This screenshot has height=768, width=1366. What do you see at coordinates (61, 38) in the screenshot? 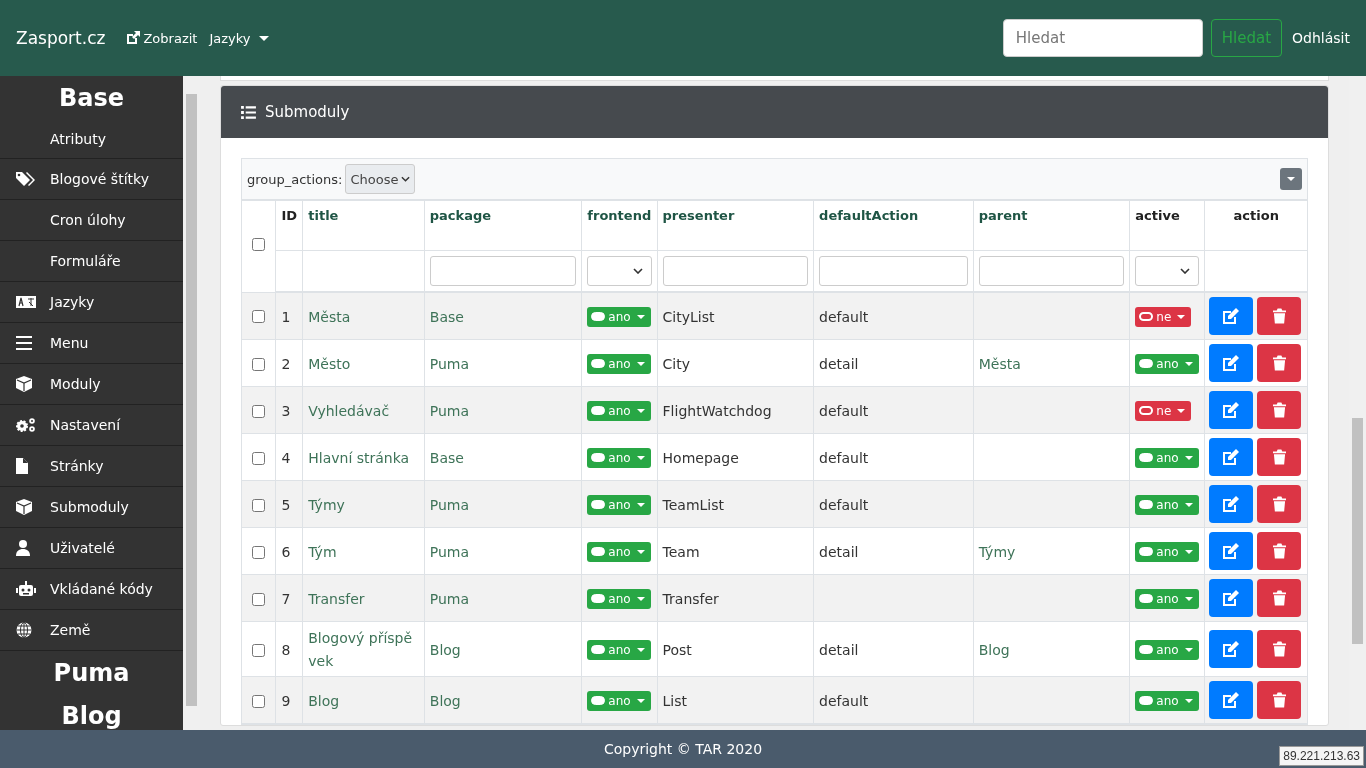
I see `brand-name: Zasport.cz` at bounding box center [61, 38].